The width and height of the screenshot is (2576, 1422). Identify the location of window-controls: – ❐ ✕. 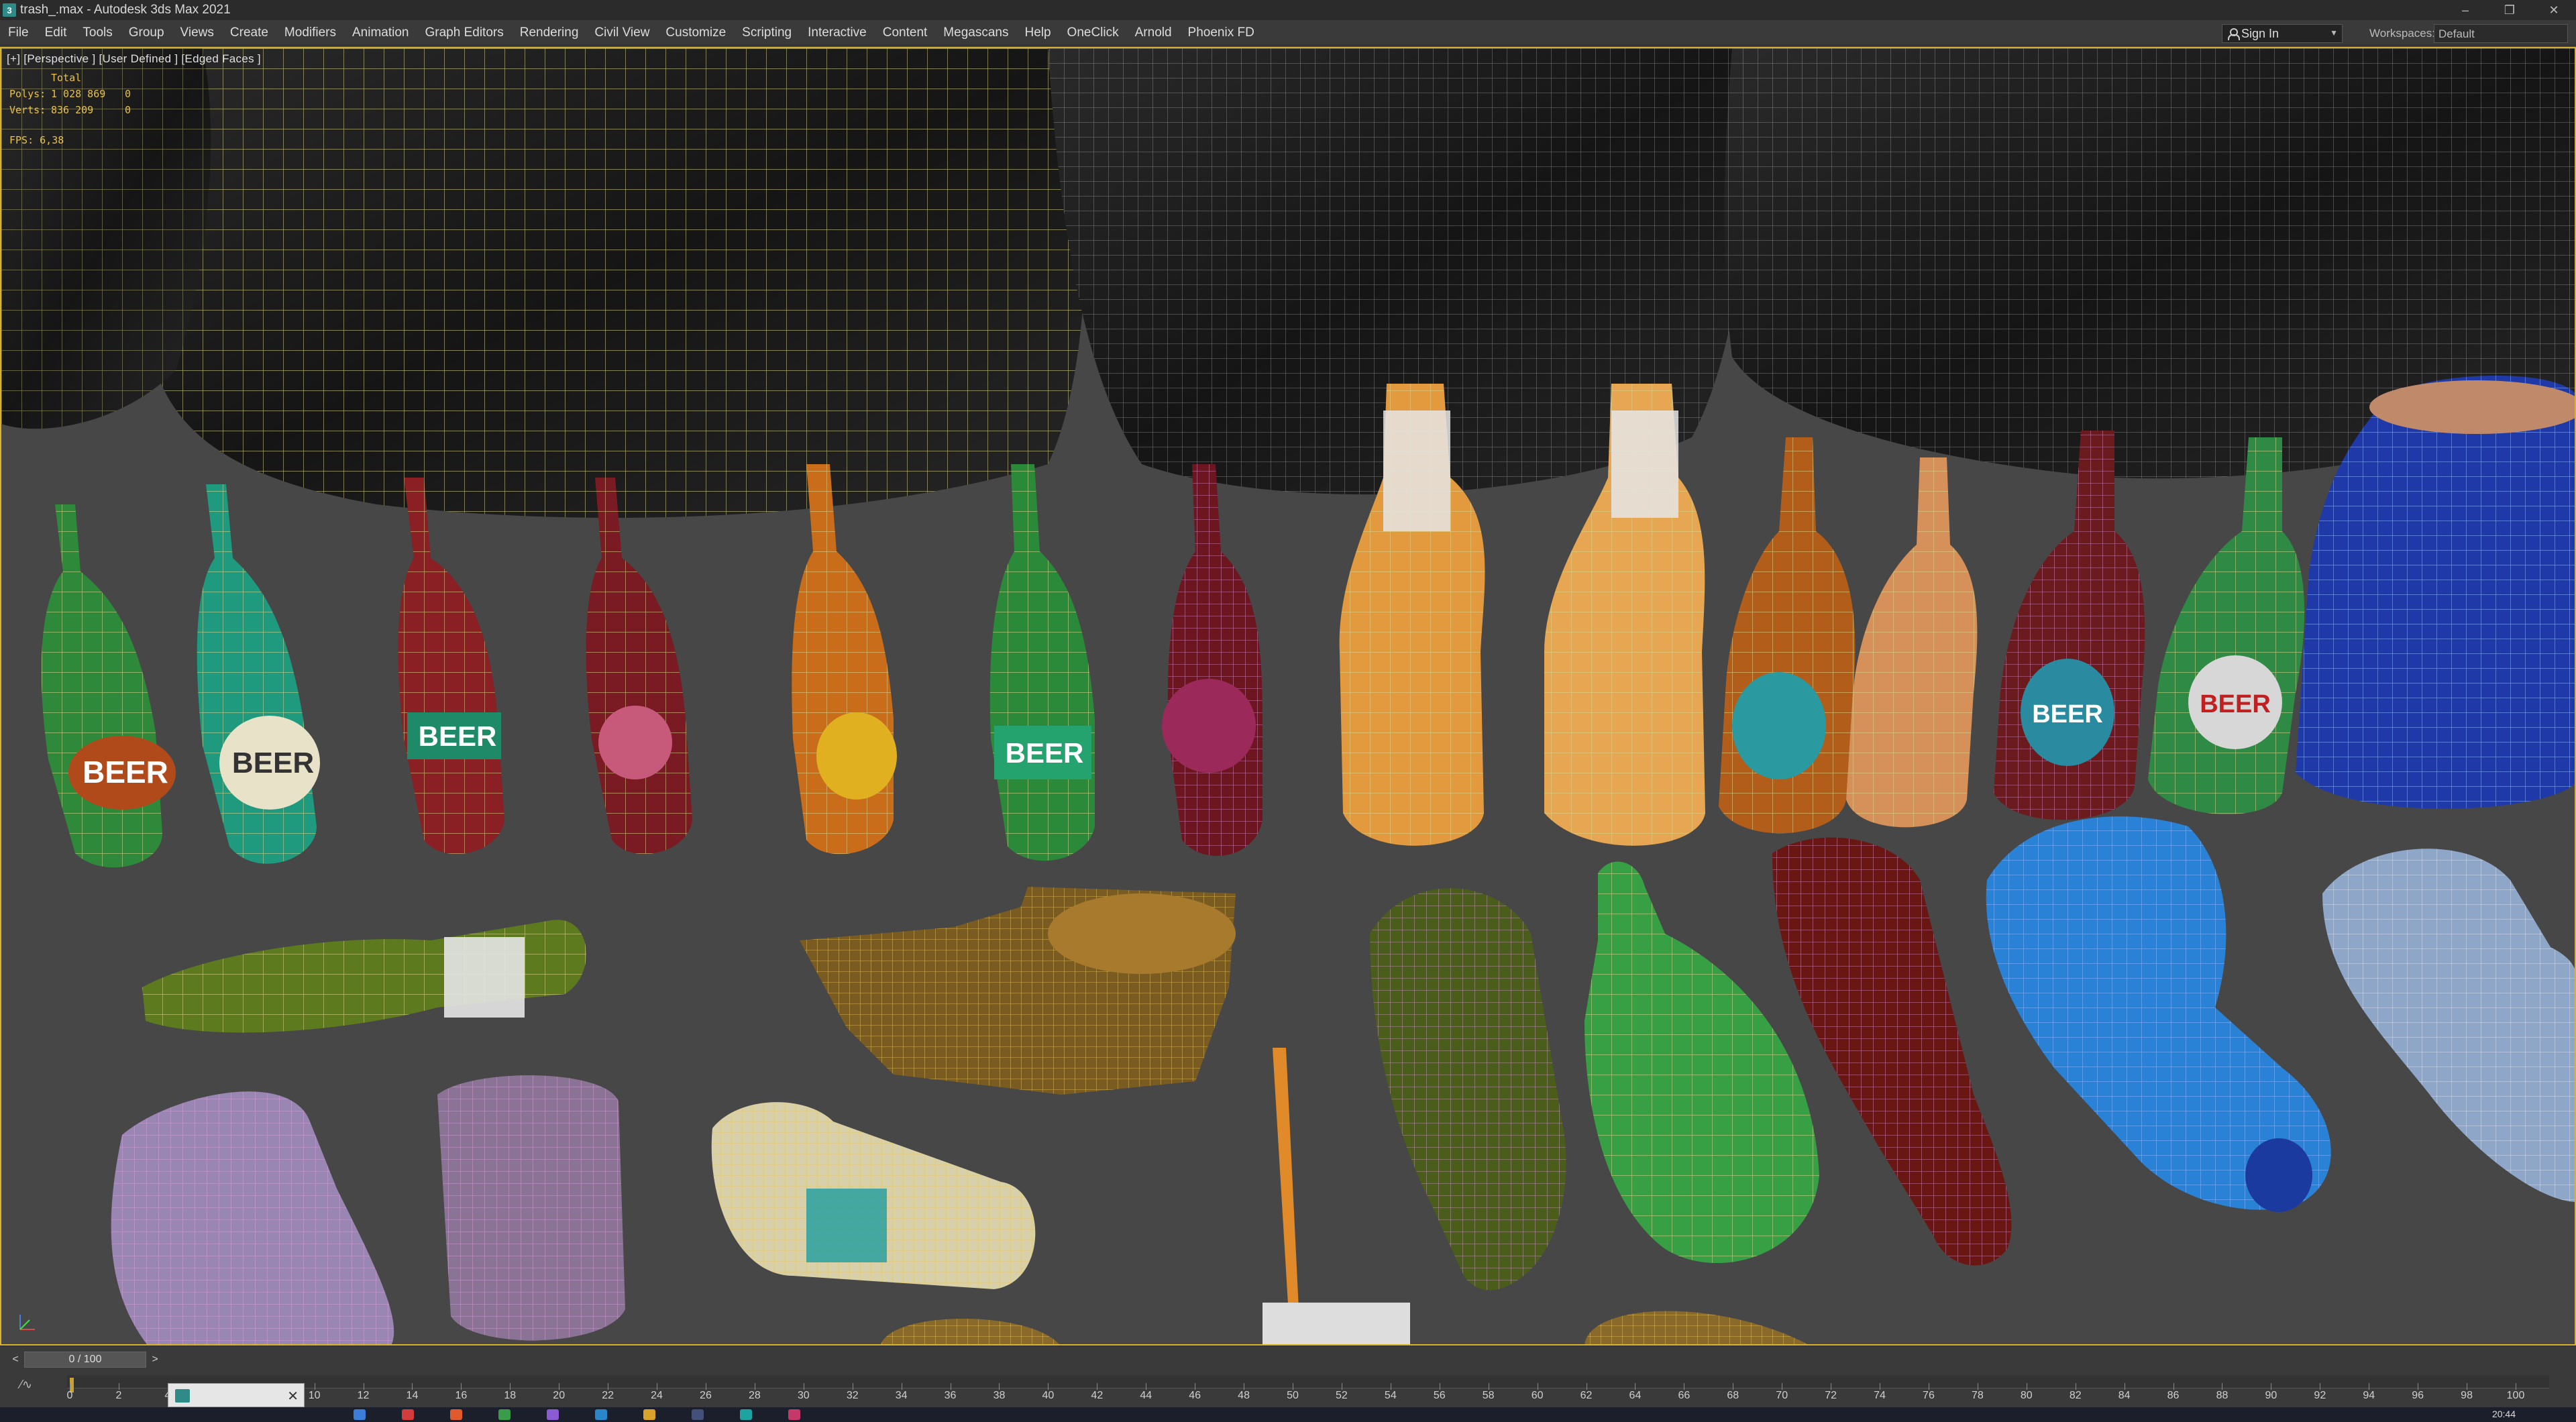
(2509, 10).